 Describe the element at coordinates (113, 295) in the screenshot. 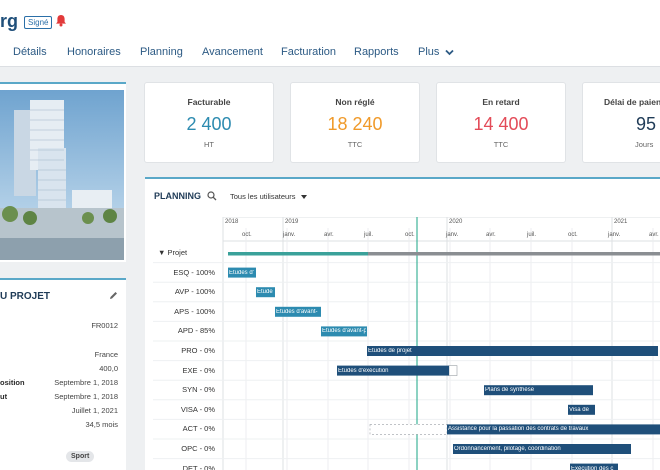

I see `pencil-icon` at that location.